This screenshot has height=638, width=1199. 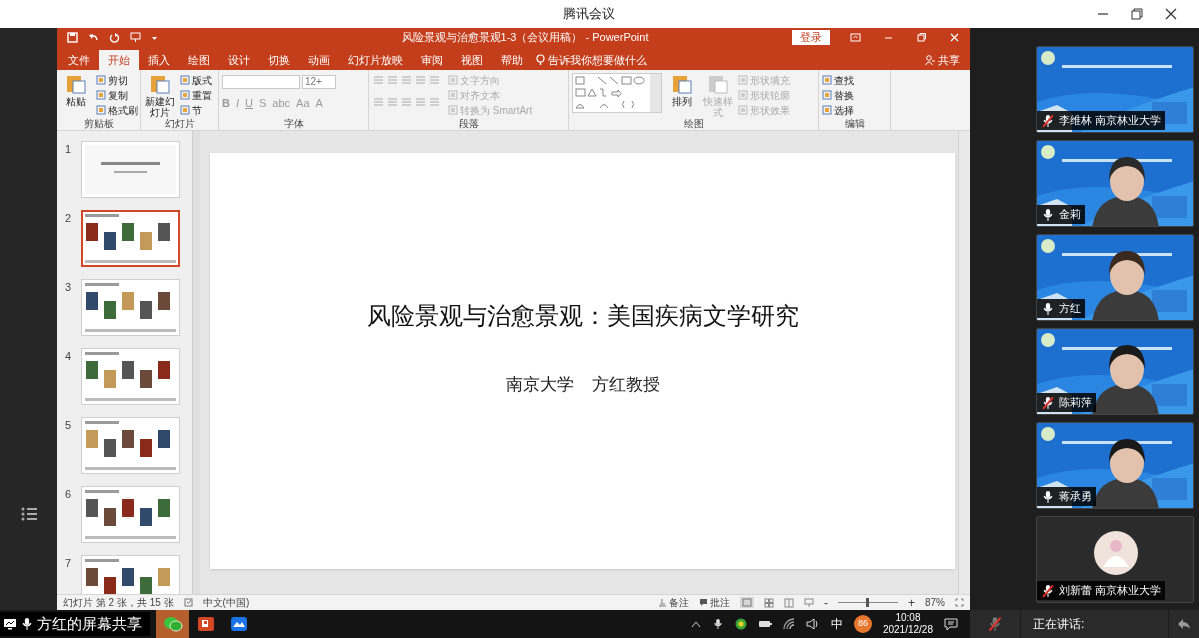 I want to click on font-size-field: 12+, so click(x=319, y=82).